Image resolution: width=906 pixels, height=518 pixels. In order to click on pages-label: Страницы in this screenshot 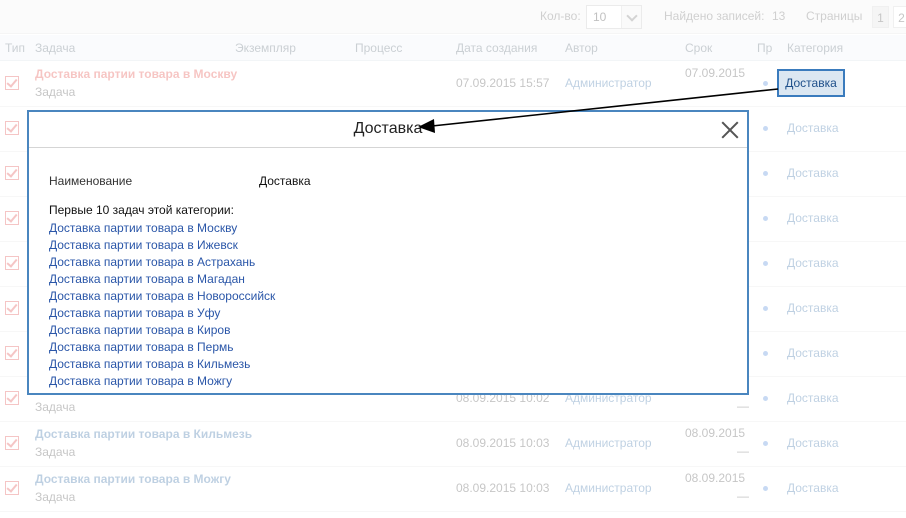, I will do `click(834, 16)`.